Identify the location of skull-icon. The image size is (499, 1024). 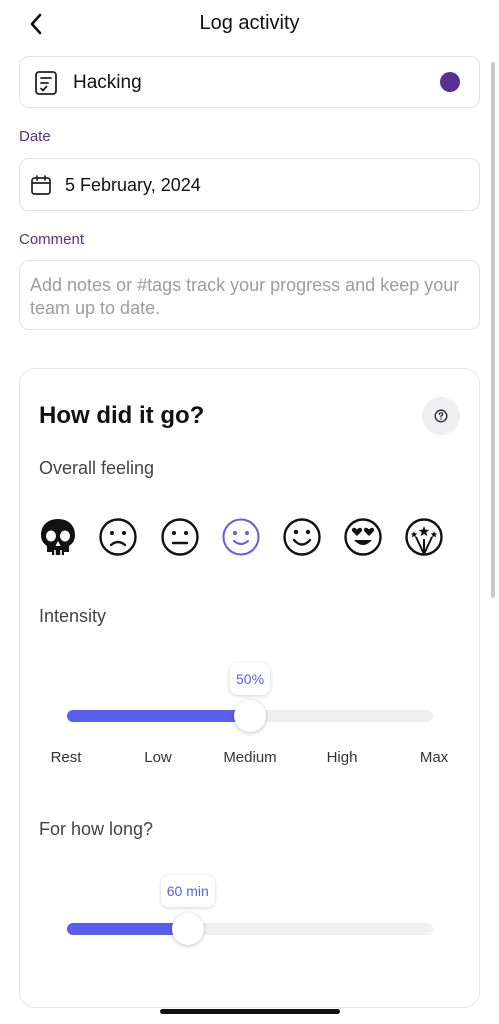
(58, 537).